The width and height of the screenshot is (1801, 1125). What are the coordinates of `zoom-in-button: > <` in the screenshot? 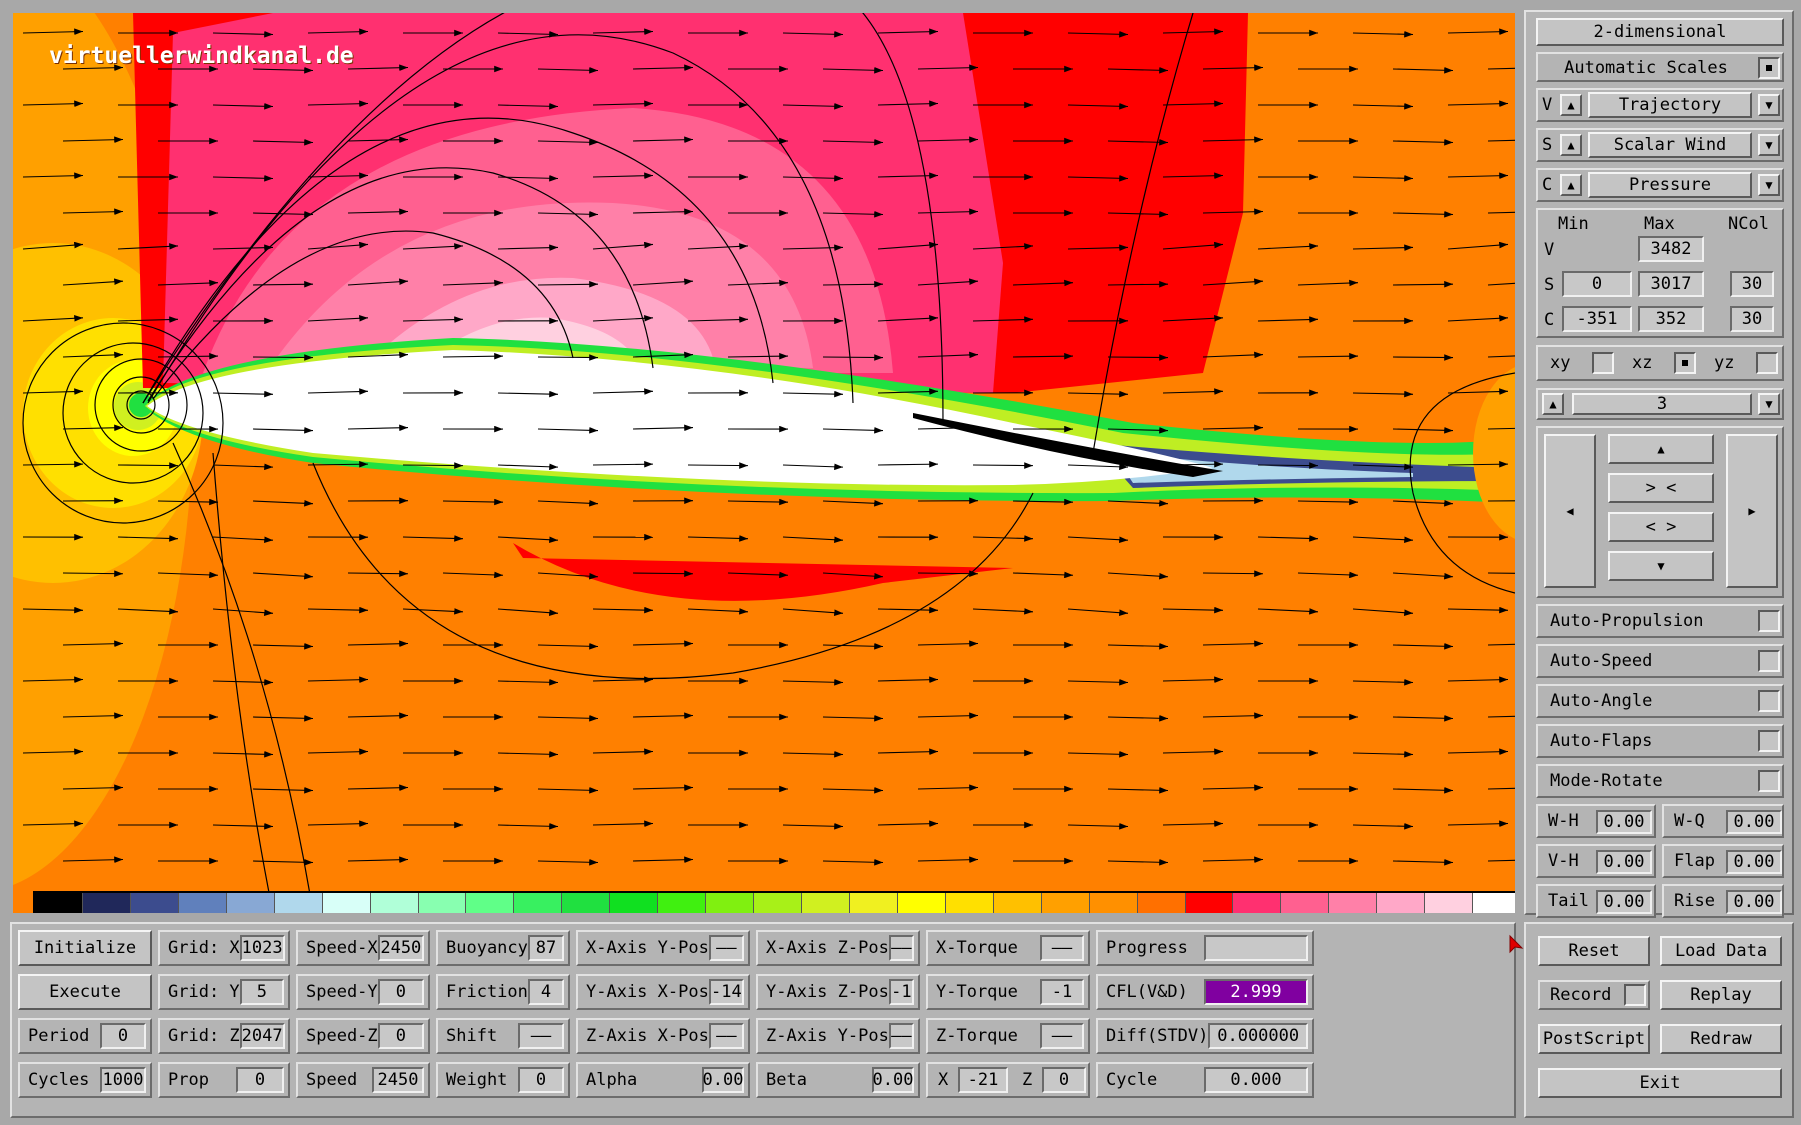 It's located at (1661, 488).